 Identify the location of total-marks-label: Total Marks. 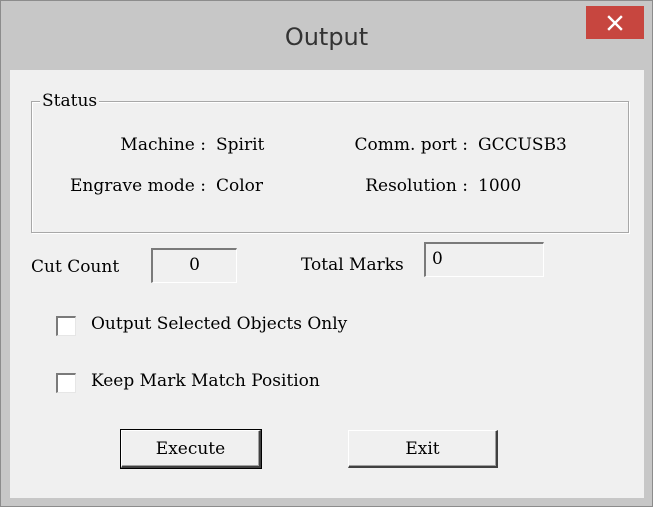
(352, 265).